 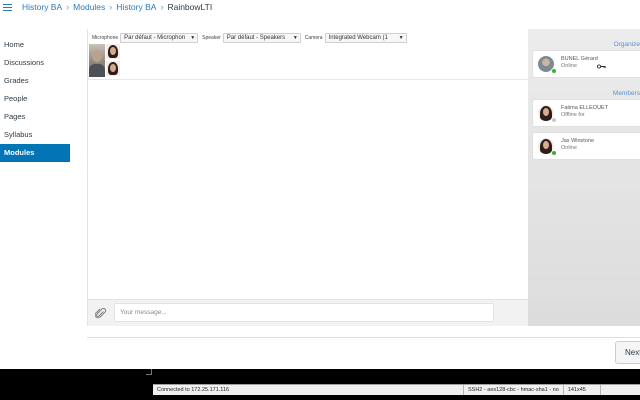 What do you see at coordinates (358, 38) in the screenshot?
I see `camera-select-value: Integrated Webcam (1` at bounding box center [358, 38].